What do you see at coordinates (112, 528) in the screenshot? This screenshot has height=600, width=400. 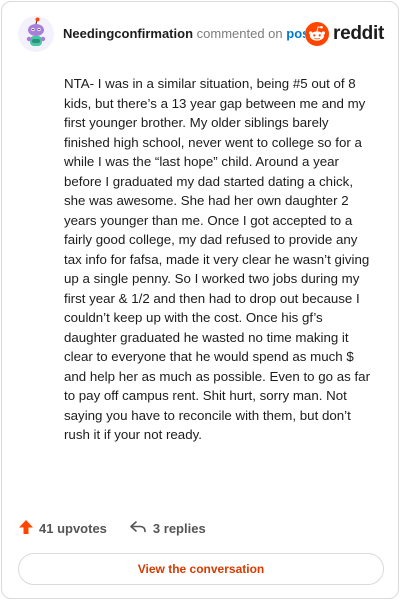 I see `comment-footer: 41 upvotes 3 replies` at bounding box center [112, 528].